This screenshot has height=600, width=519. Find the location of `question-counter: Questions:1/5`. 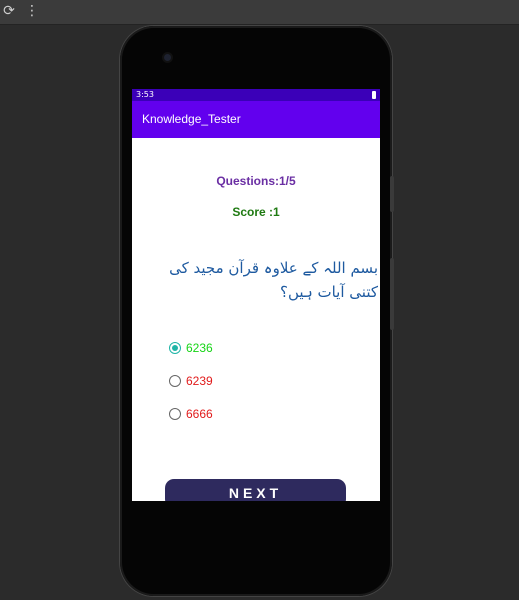

question-counter: Questions:1/5 is located at coordinates (256, 181).